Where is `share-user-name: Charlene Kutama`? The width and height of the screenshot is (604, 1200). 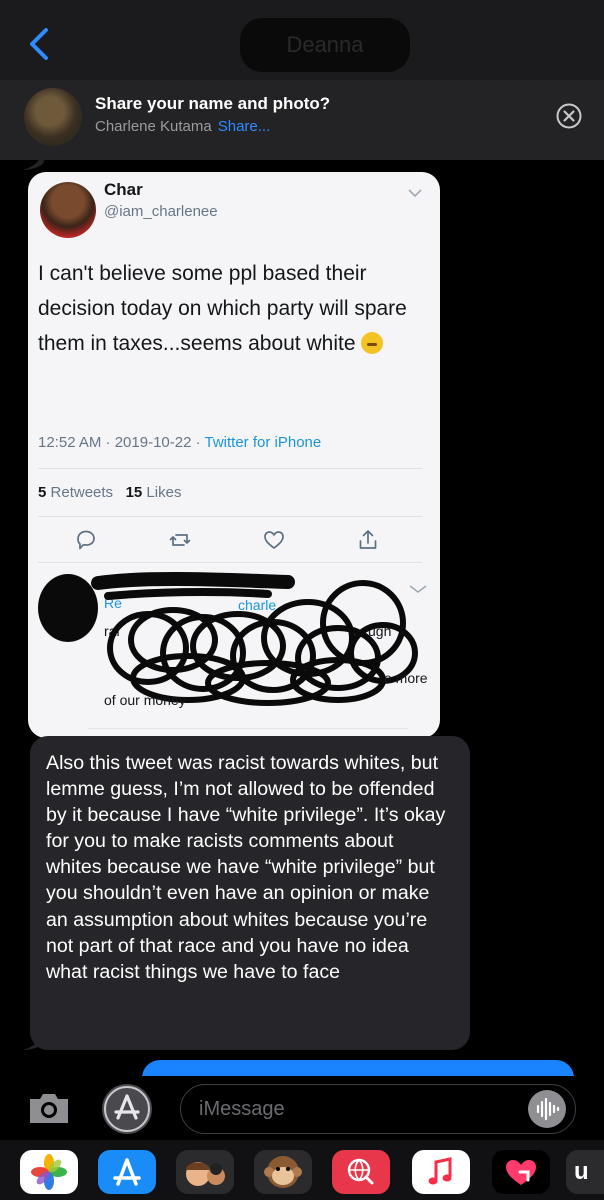
share-user-name: Charlene Kutama is located at coordinates (153, 126).